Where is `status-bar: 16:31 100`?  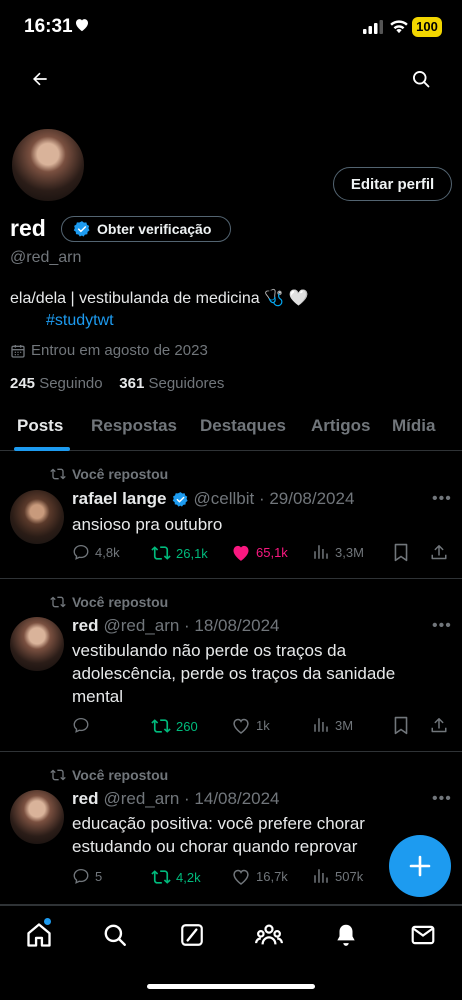
status-bar: 16:31 100 is located at coordinates (231, 28).